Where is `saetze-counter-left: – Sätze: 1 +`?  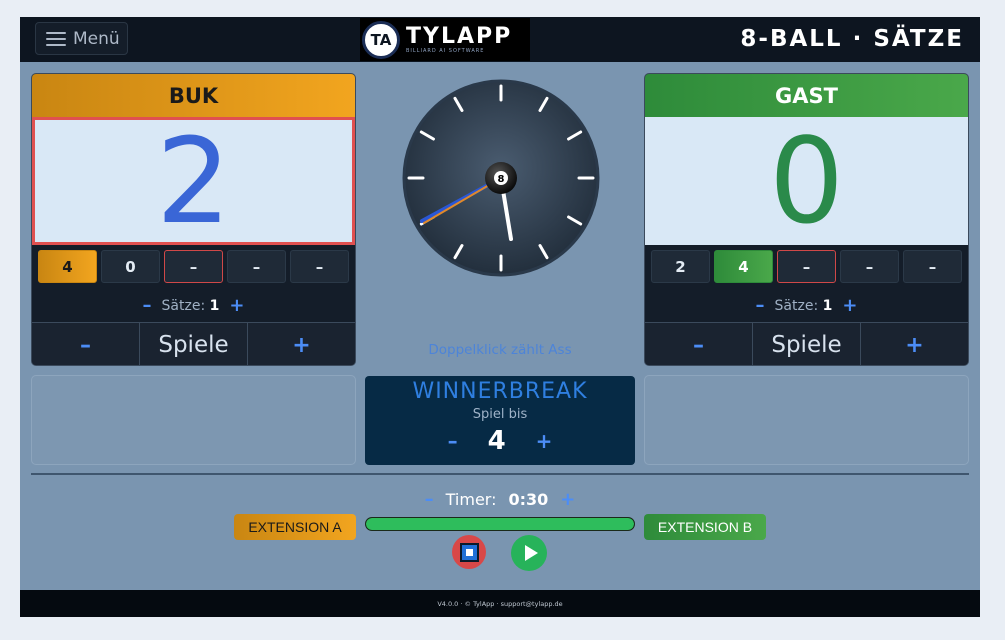 saetze-counter-left: – Sätze: 1 + is located at coordinates (193, 305).